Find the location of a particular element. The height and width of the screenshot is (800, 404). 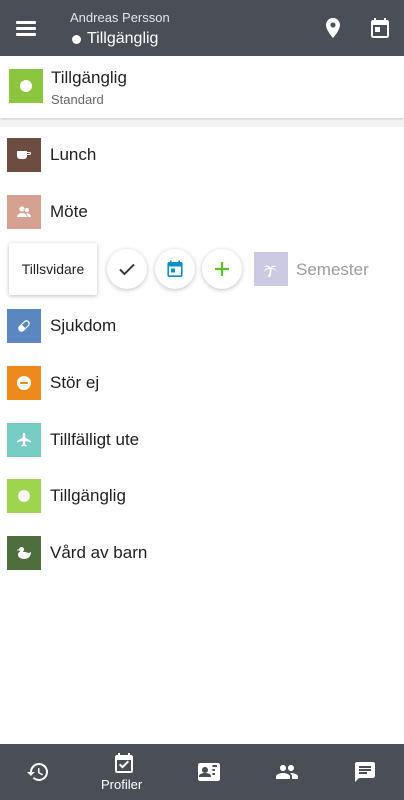

user-status-label: Tillgänglig is located at coordinates (123, 38).